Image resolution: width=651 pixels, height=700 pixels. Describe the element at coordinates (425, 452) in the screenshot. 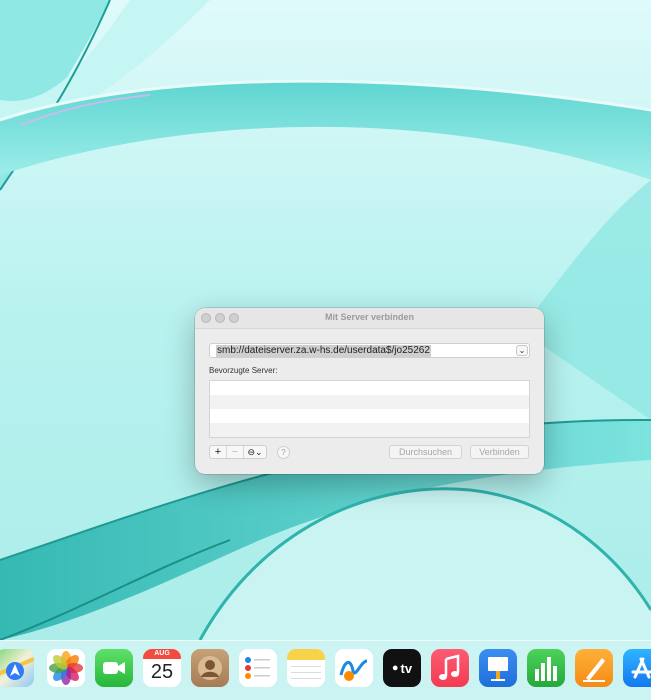

I see `browse-button: Durchsuchen` at that location.